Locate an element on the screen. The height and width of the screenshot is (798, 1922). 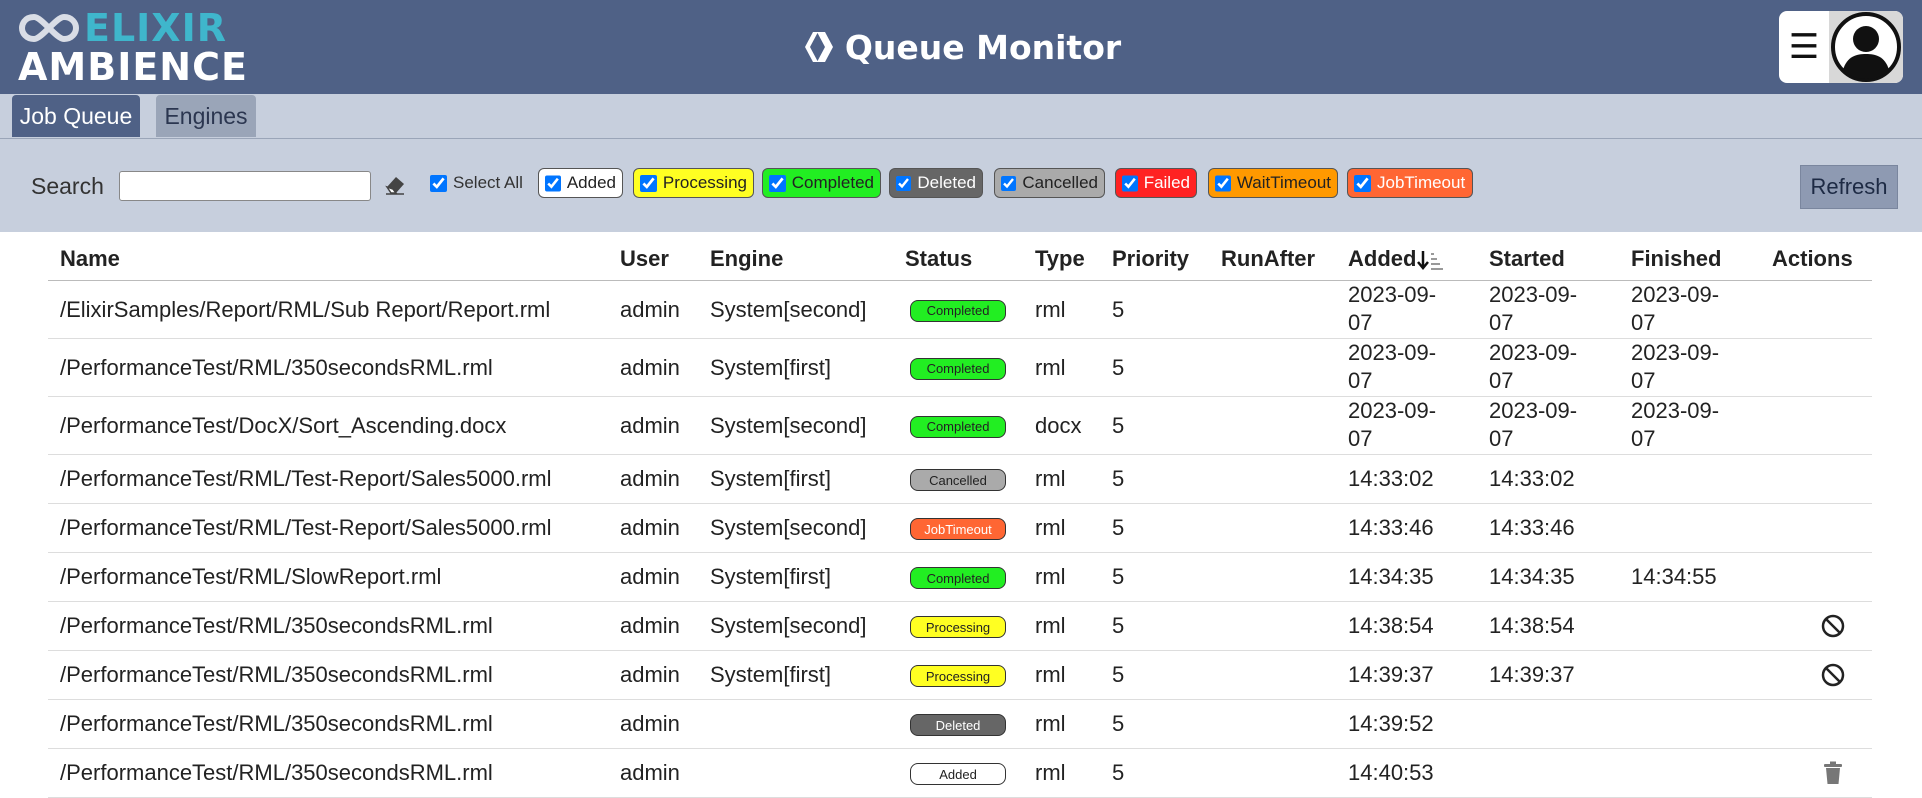
user-avatar-button is located at coordinates (1866, 47).